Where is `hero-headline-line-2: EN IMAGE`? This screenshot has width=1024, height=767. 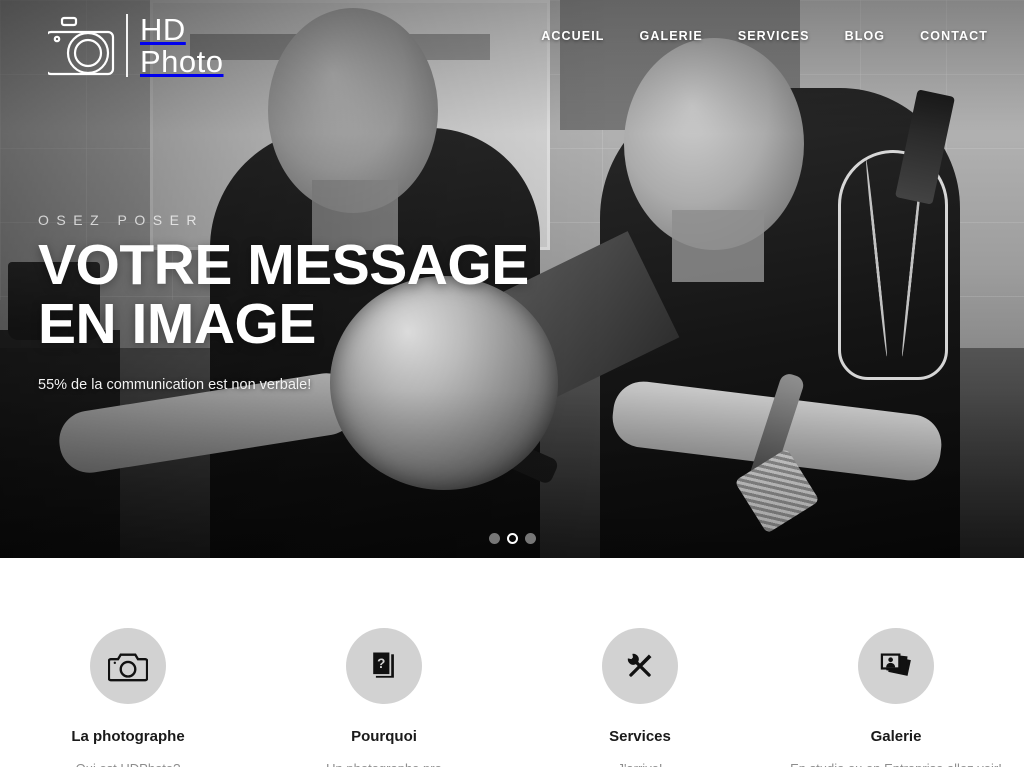 hero-headline-line-2: EN IMAGE is located at coordinates (177, 323).